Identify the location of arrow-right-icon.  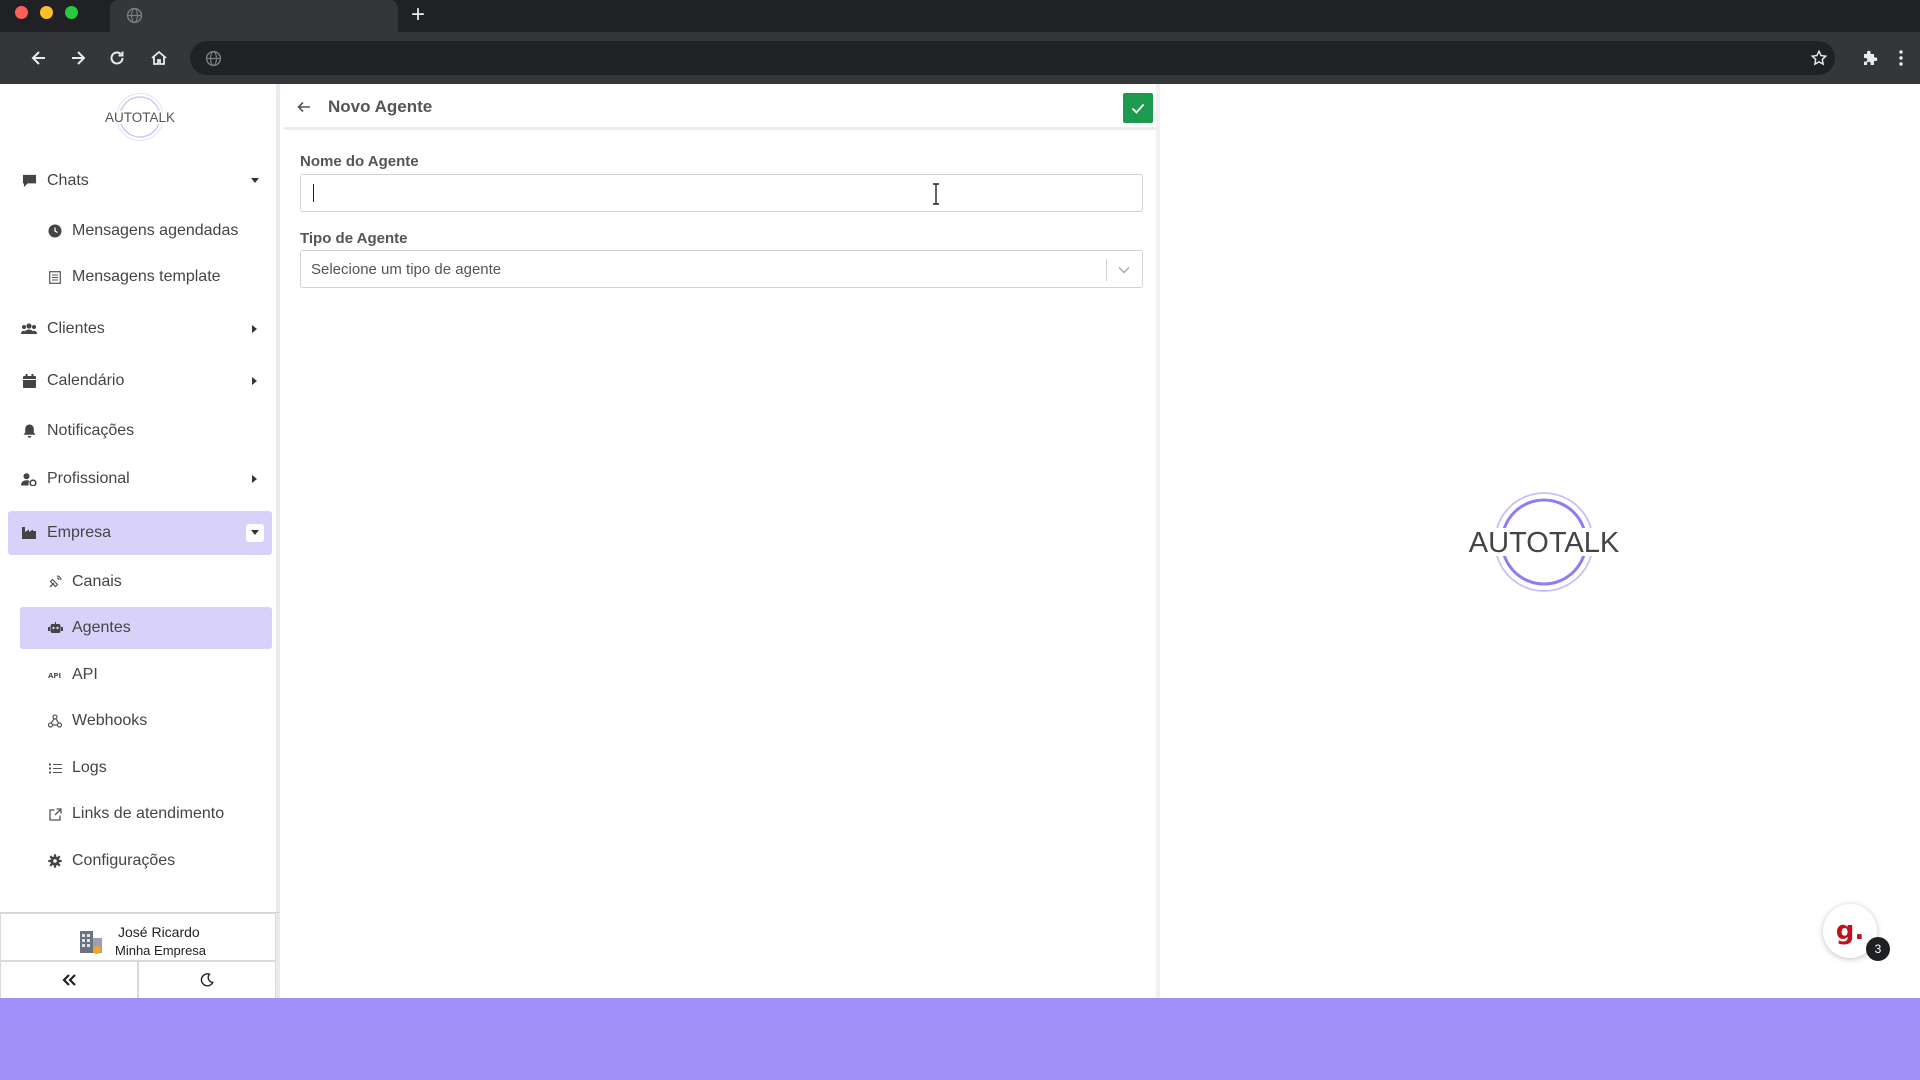
(79, 58).